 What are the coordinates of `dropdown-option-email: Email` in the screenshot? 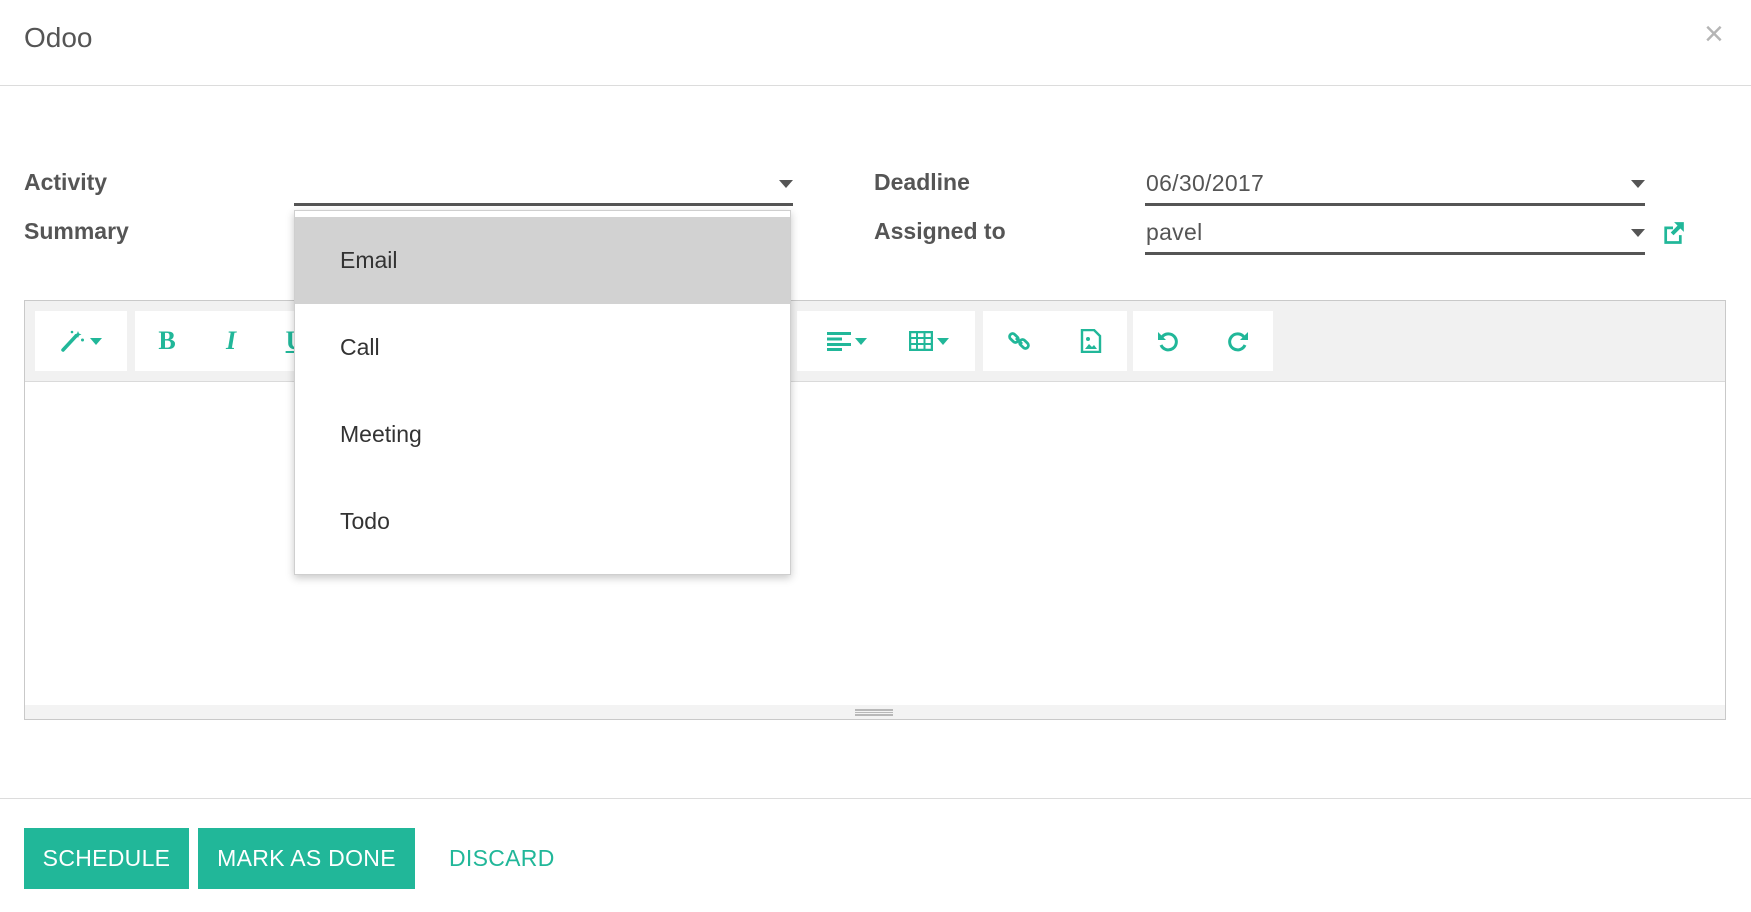 It's located at (542, 260).